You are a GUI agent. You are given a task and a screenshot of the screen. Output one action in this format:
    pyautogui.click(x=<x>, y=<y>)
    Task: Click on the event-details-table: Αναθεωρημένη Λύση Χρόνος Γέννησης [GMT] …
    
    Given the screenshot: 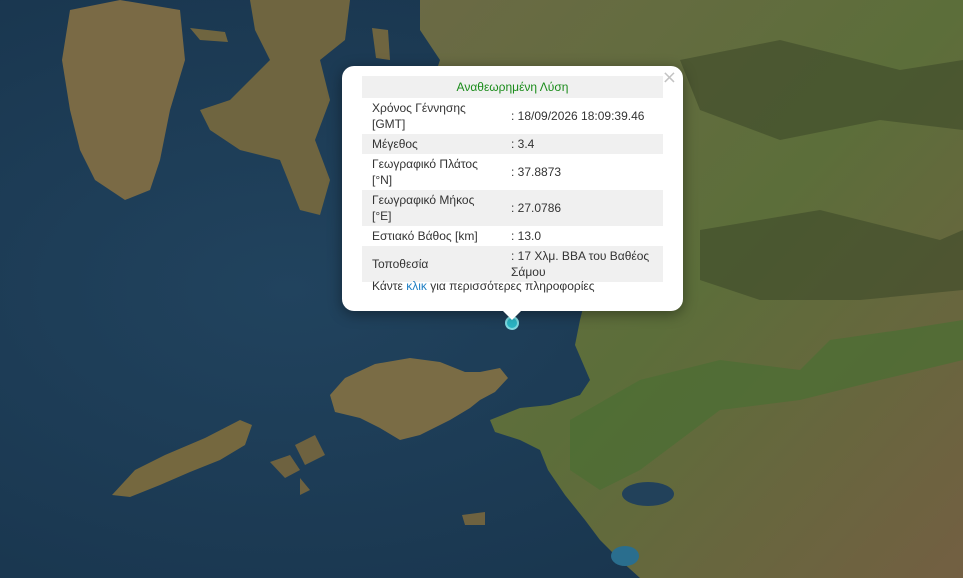 What is the action you would take?
    pyautogui.click(x=512, y=179)
    